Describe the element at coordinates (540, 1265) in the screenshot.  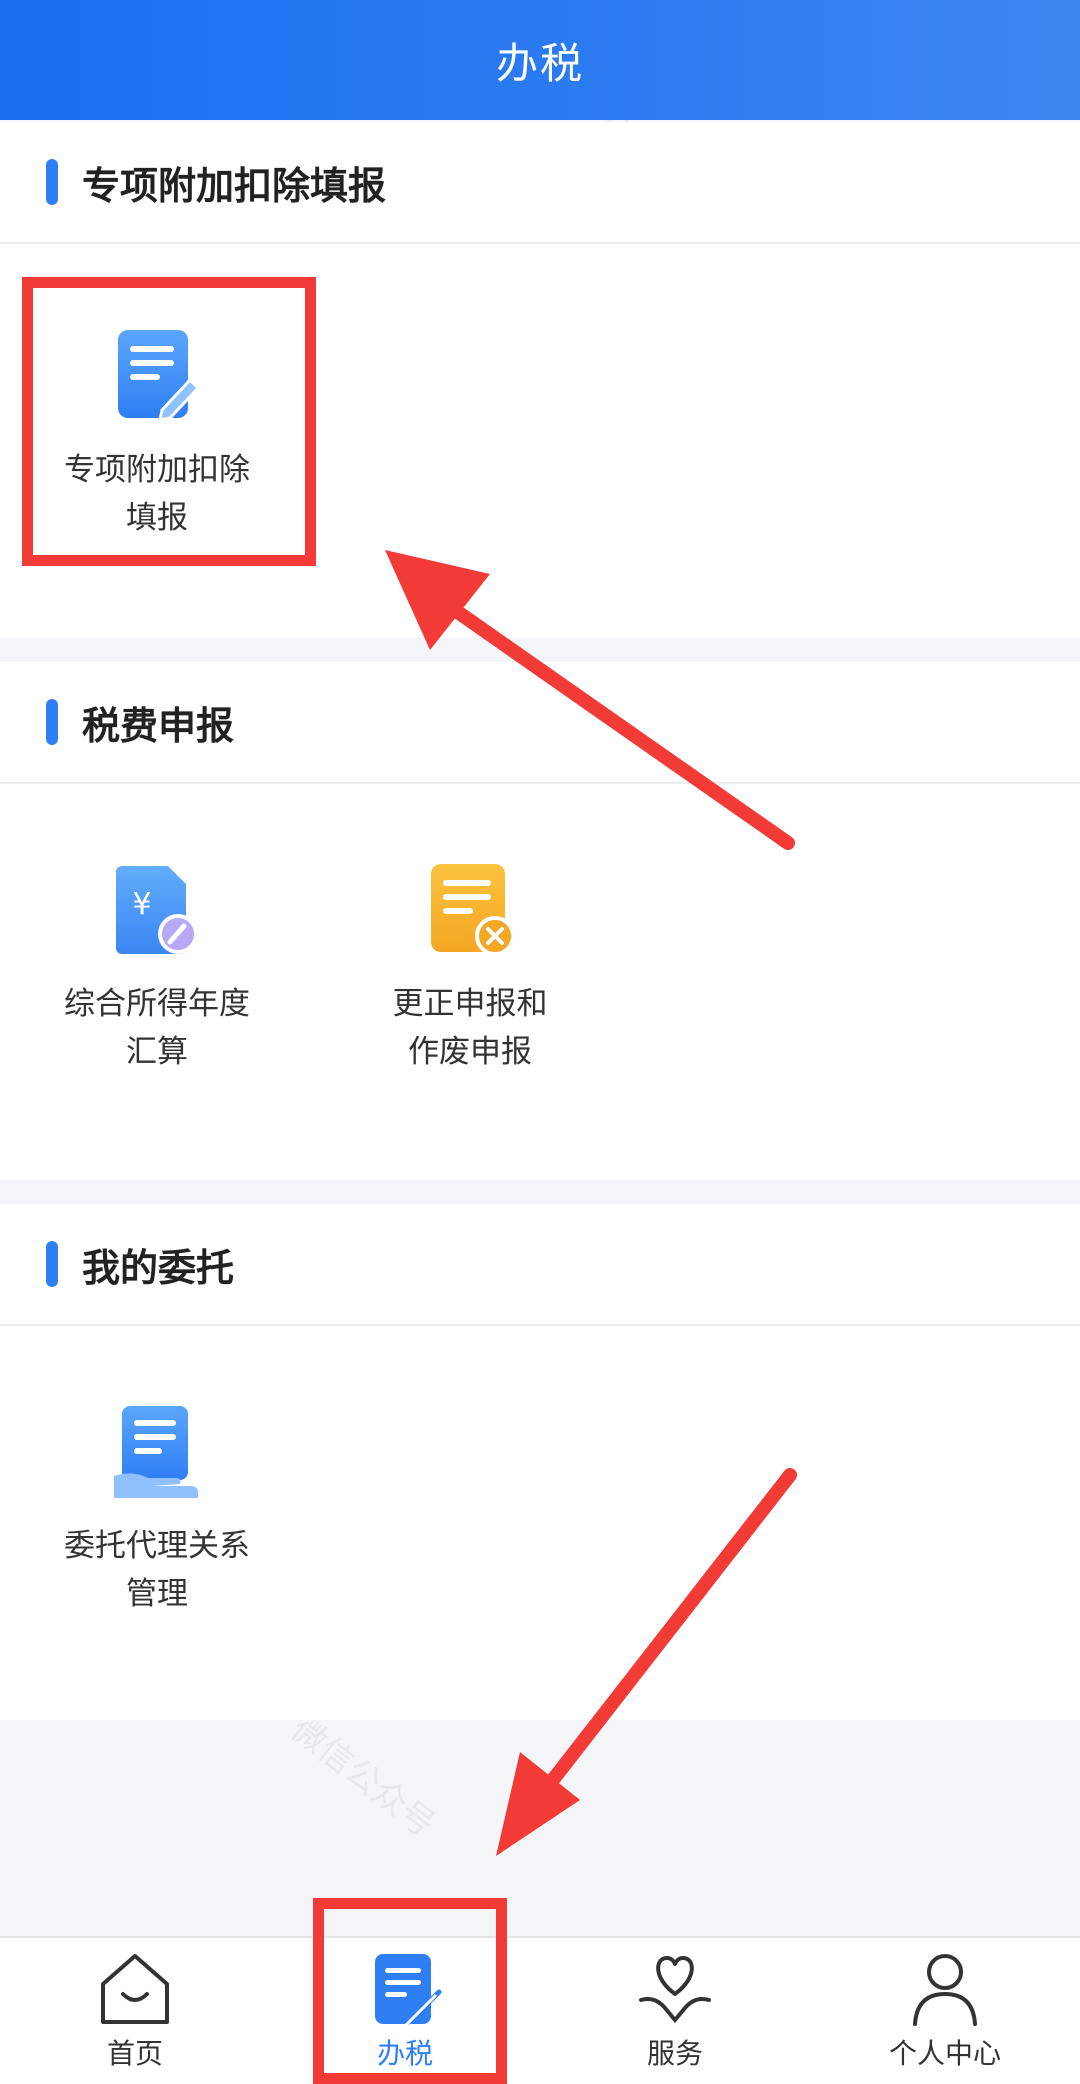
I see `section-title-row: 我的委托` at that location.